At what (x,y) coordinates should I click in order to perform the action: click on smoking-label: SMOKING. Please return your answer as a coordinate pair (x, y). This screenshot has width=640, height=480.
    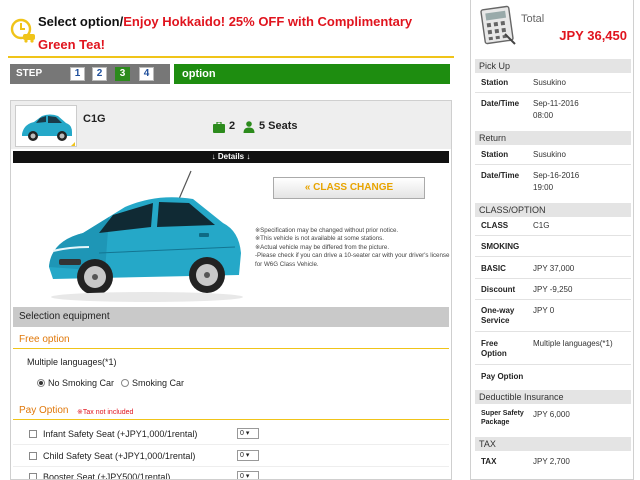
    Looking at the image, I should click on (500, 246).